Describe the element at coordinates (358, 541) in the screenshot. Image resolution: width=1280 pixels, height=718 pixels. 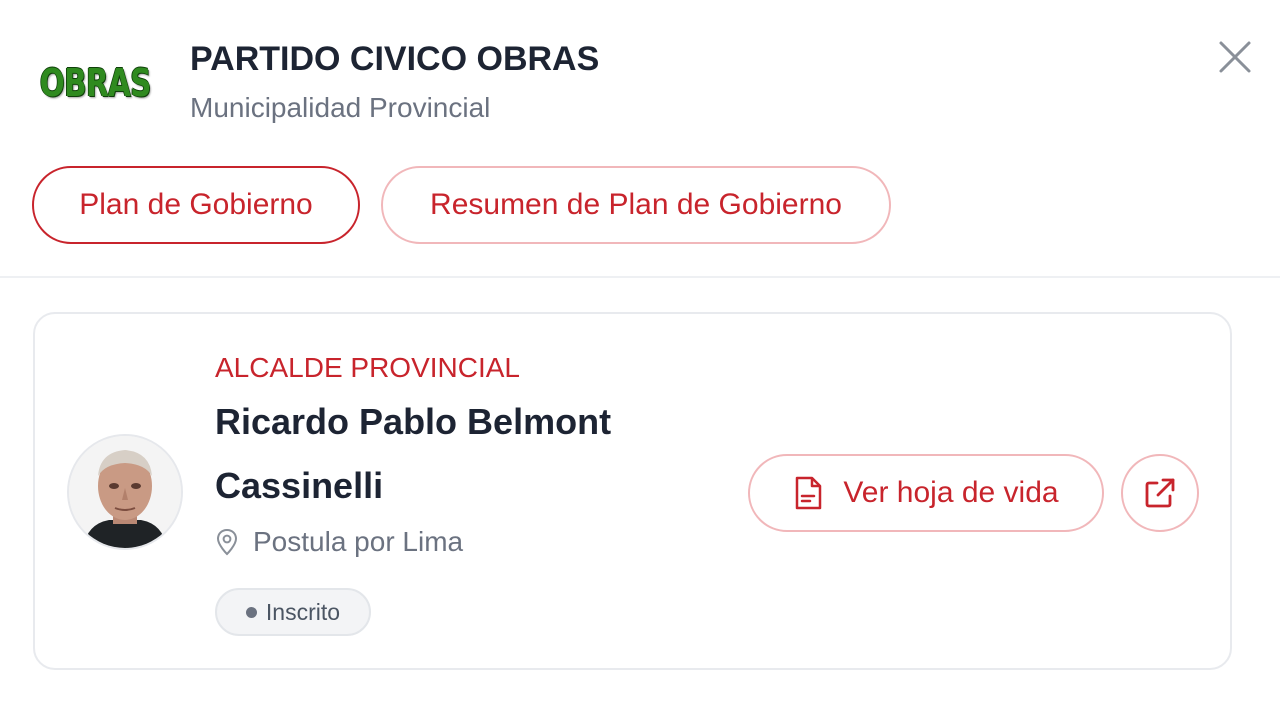
I see `candidate-location-text: Postula por Lima` at that location.